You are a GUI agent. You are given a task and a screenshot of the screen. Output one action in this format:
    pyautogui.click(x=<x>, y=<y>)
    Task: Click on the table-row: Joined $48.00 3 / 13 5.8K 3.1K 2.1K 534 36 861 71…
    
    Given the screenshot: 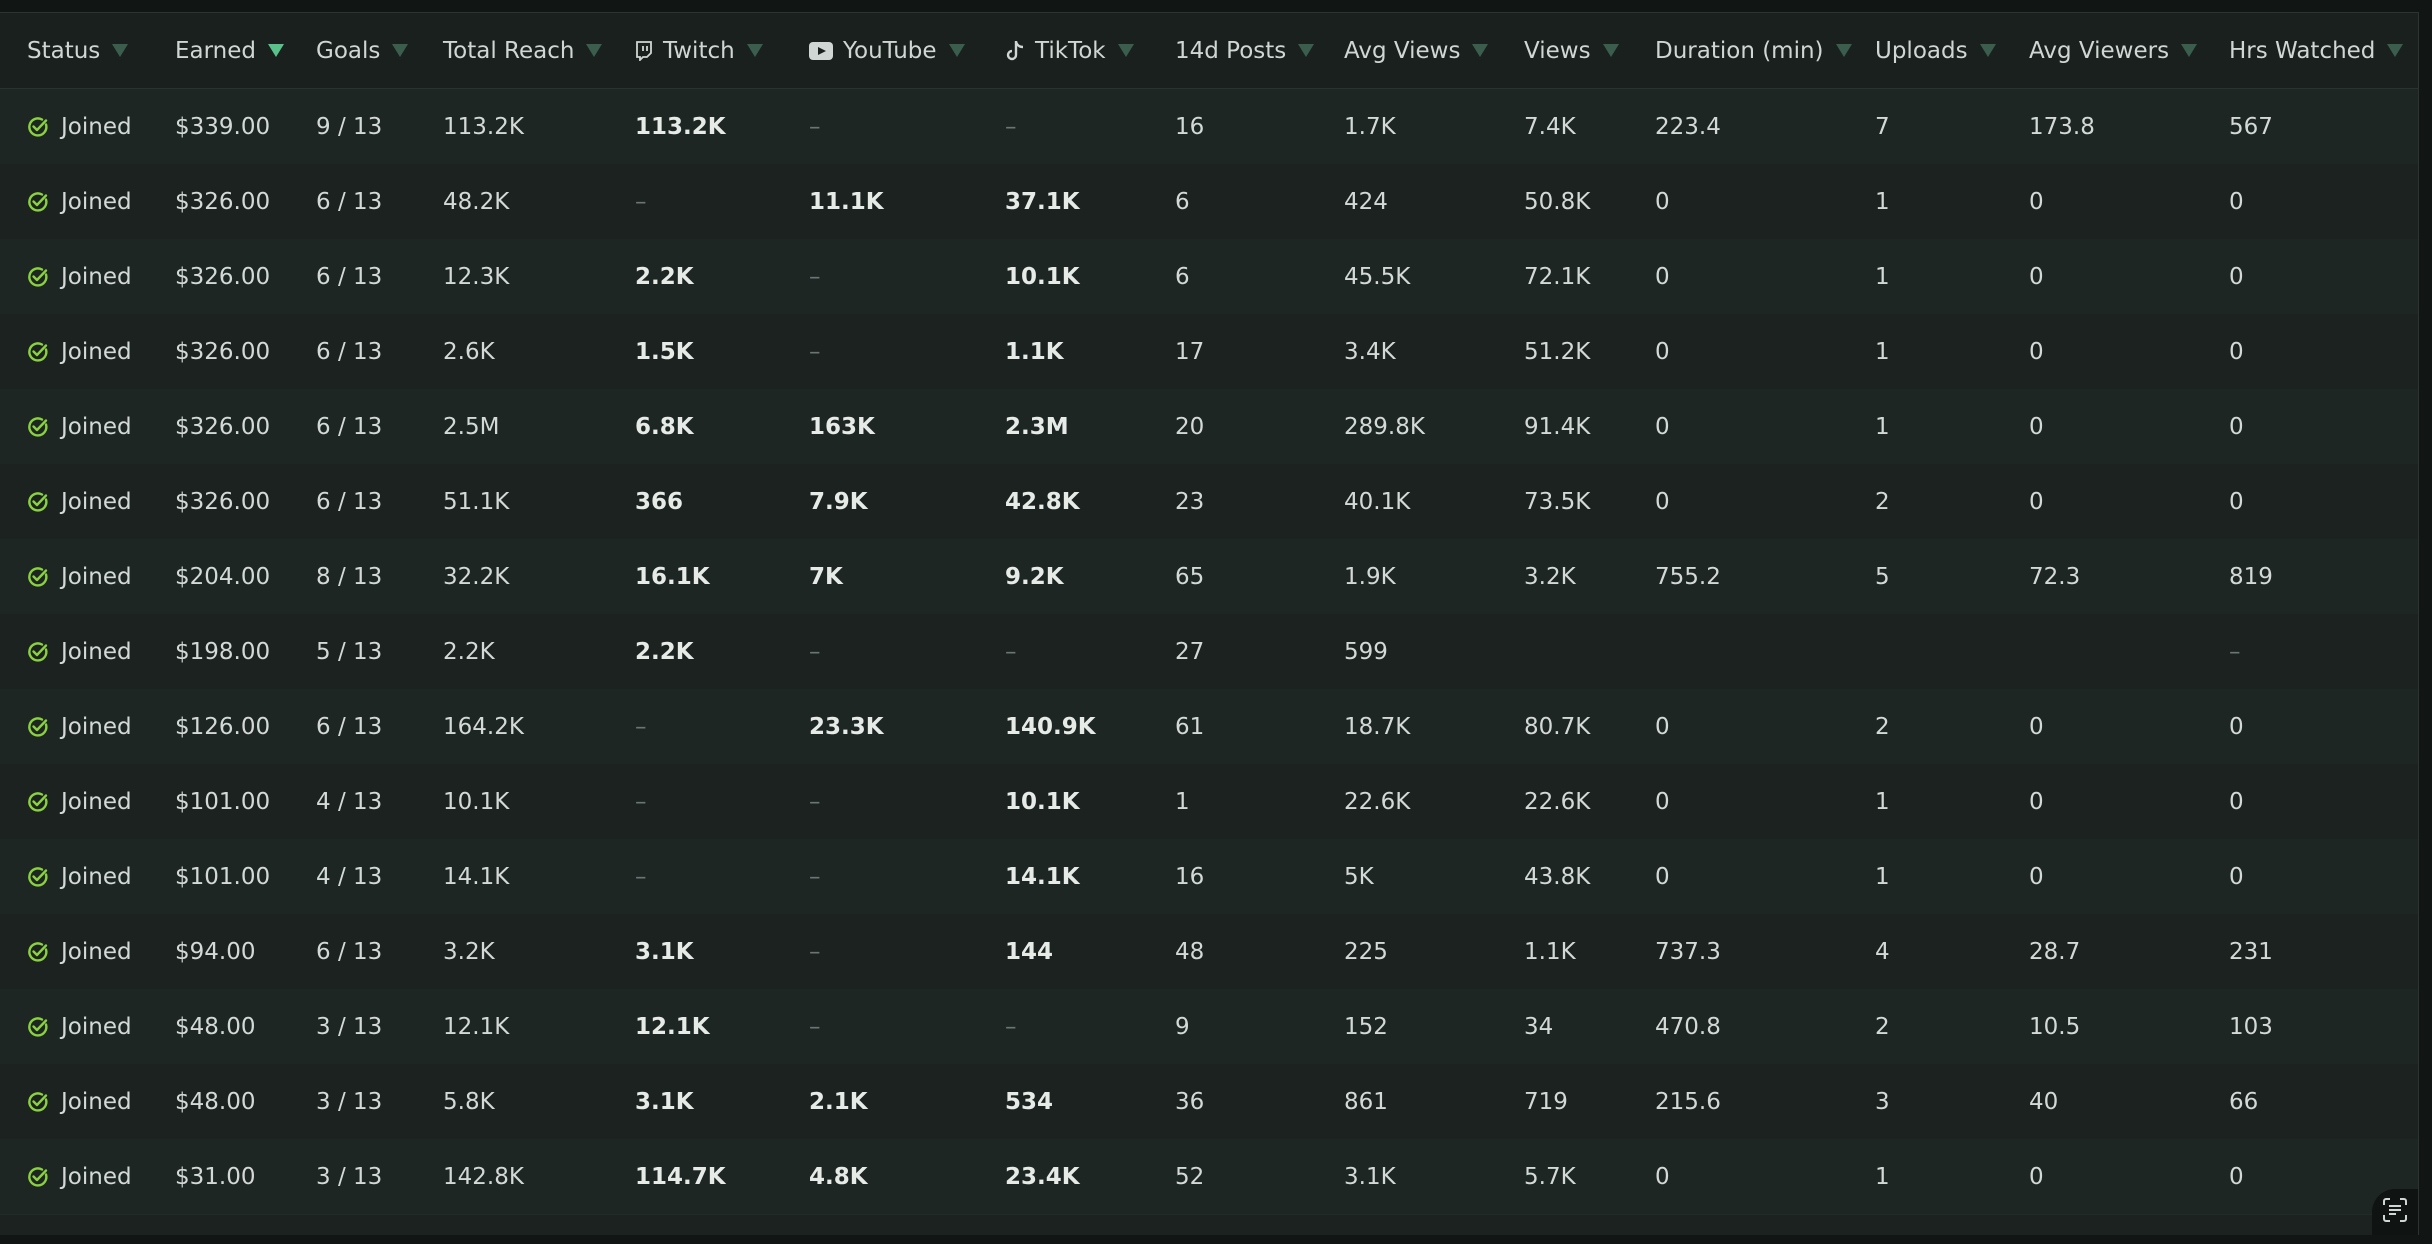 What is the action you would take?
    pyautogui.click(x=1209, y=1102)
    